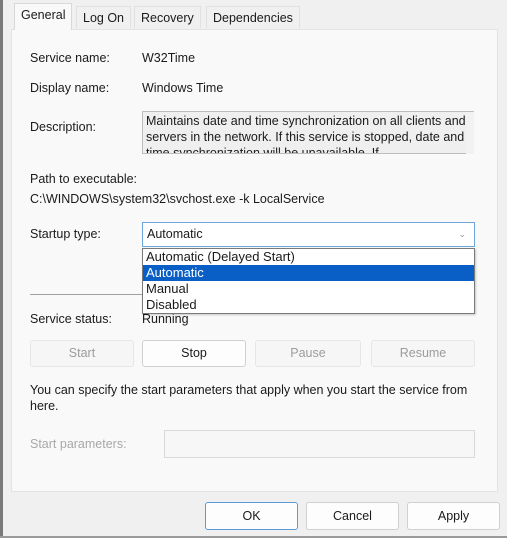  What do you see at coordinates (70, 88) in the screenshot?
I see `display-name-label: Display name:` at bounding box center [70, 88].